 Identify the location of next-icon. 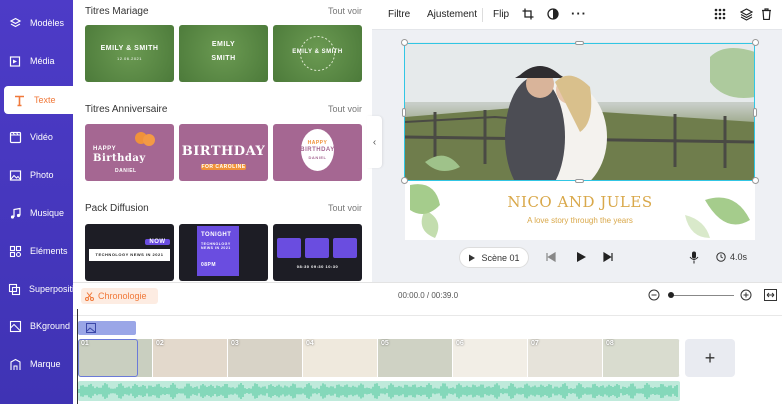
(608, 257).